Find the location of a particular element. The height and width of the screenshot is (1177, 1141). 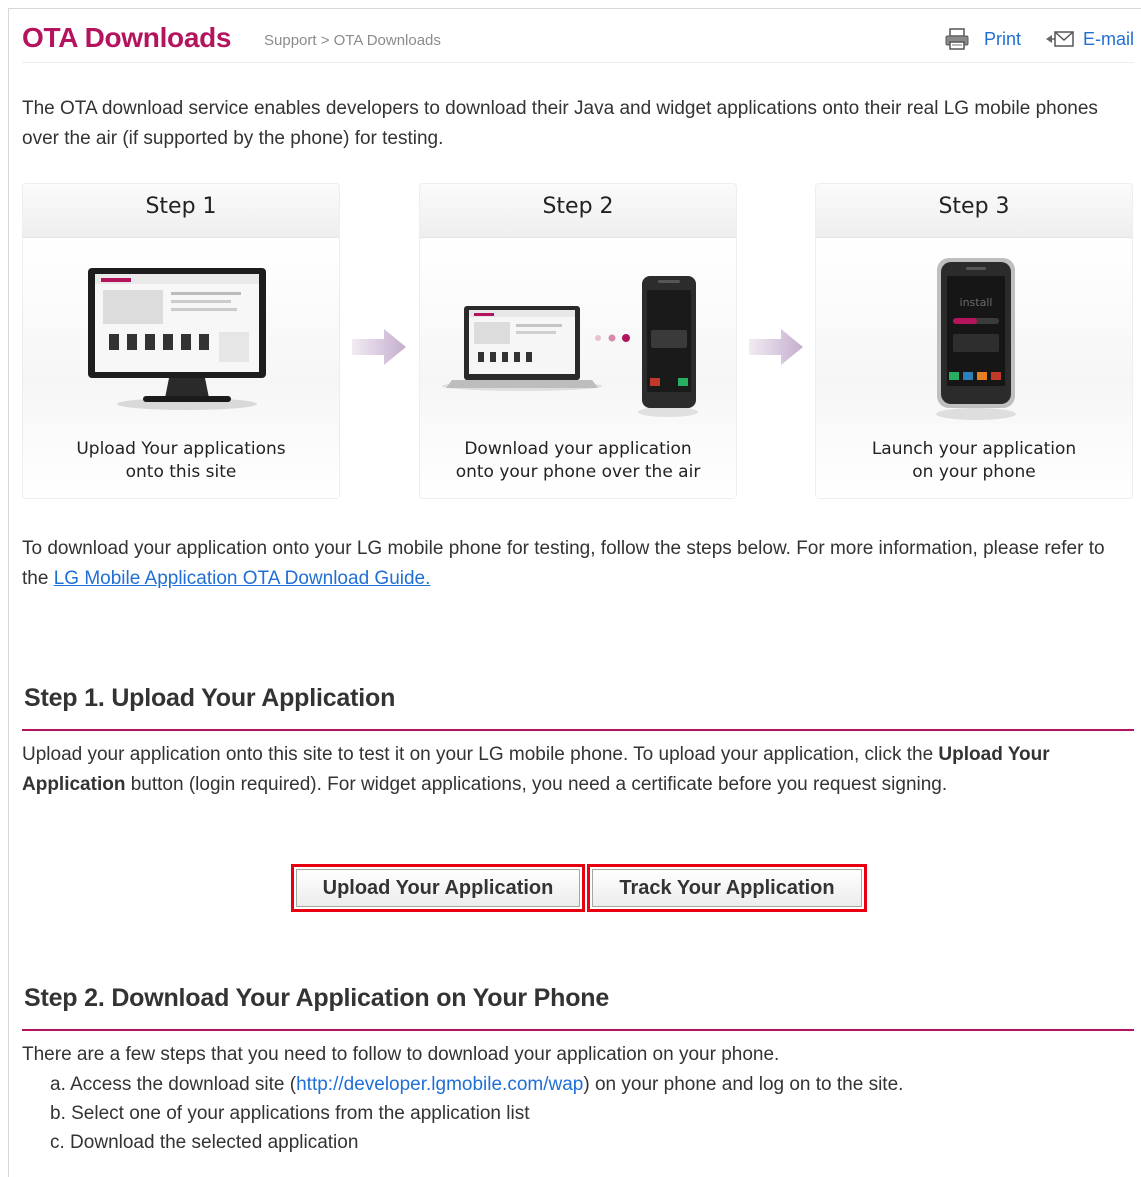

print-link: Print is located at coordinates (982, 39).